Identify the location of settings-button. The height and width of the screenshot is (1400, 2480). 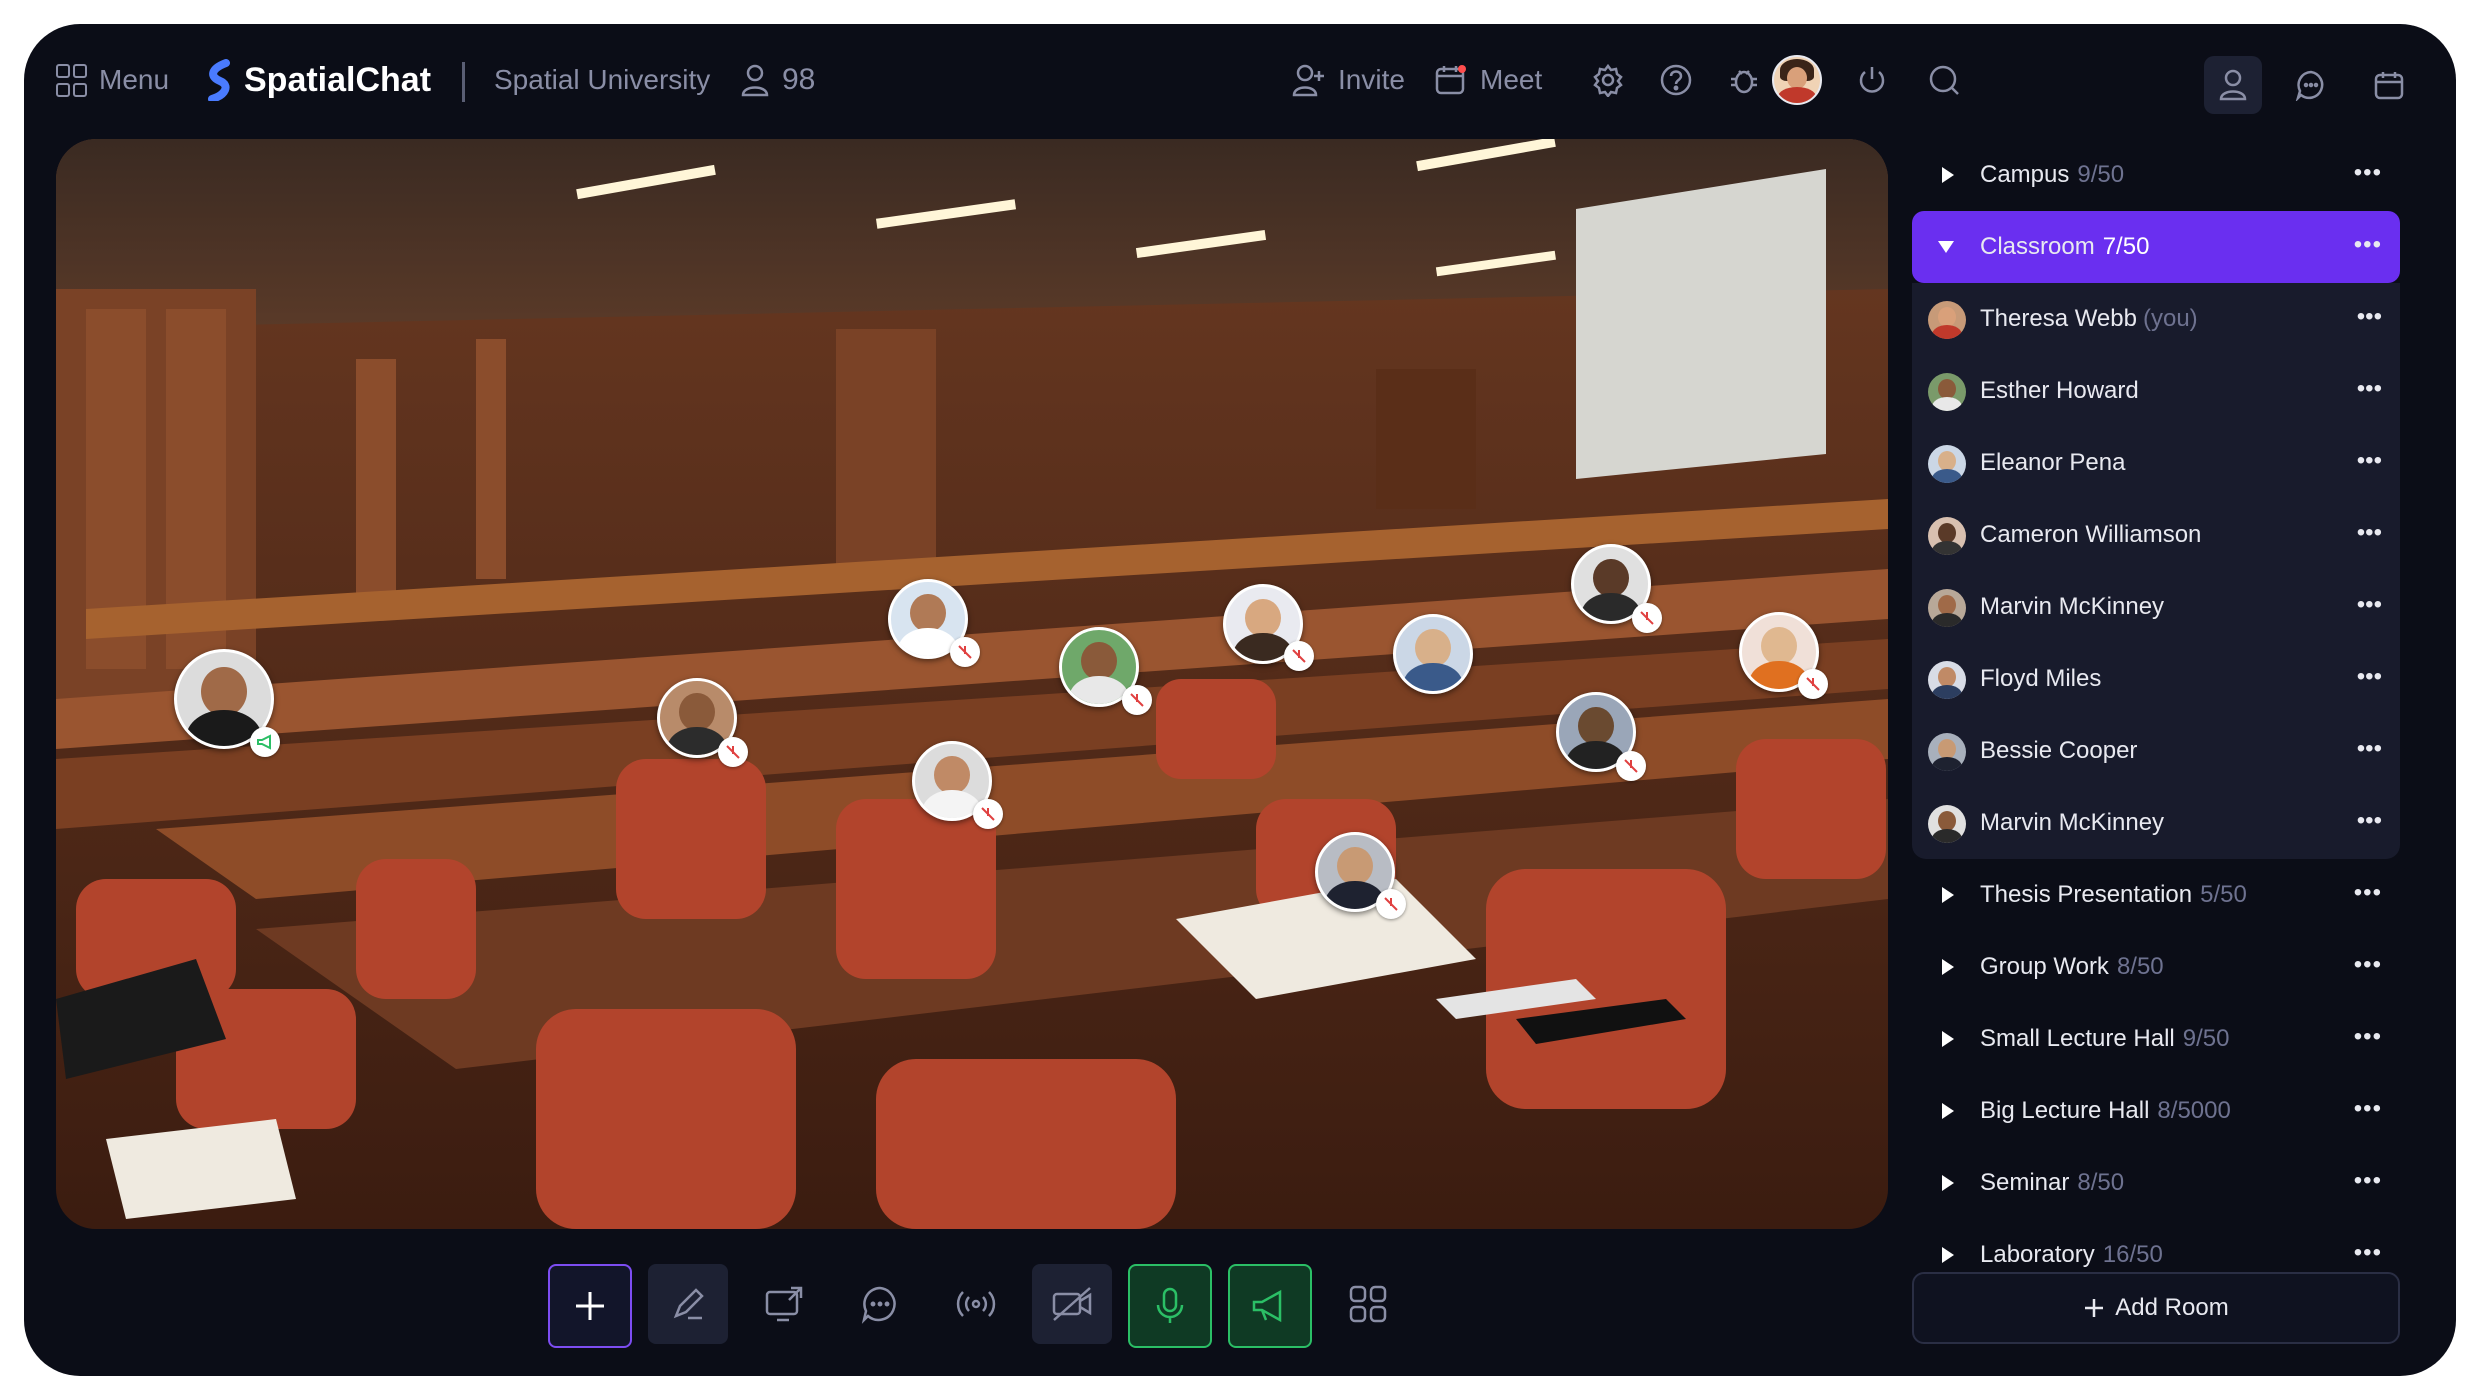
(1608, 80).